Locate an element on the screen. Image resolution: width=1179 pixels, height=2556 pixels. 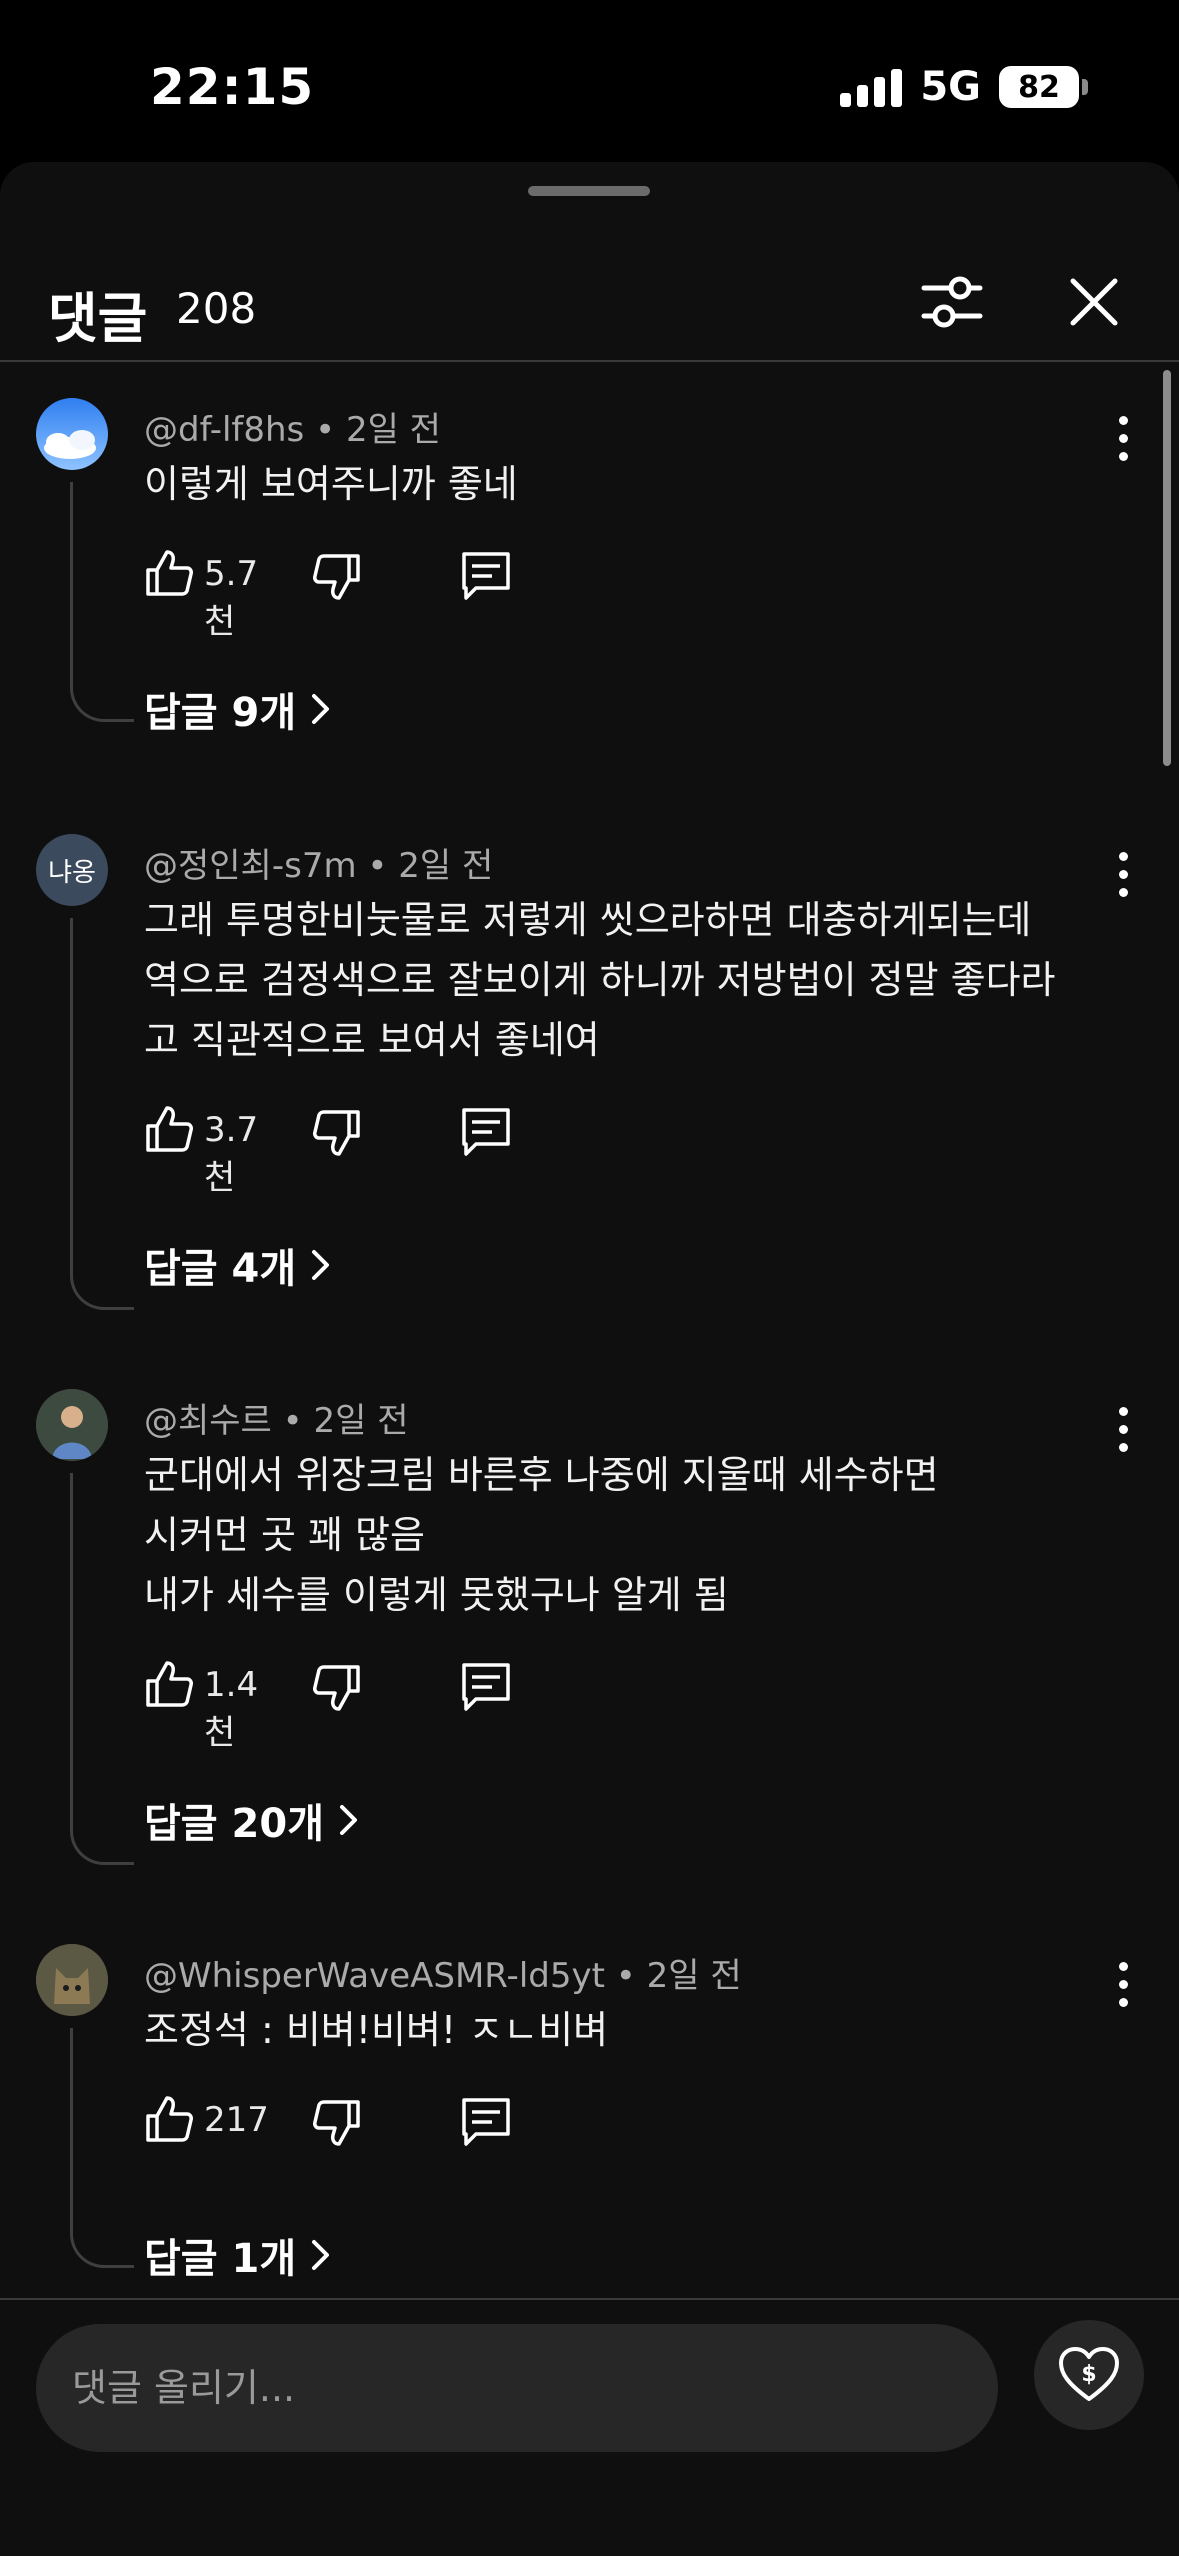
filter-button is located at coordinates (952, 302).